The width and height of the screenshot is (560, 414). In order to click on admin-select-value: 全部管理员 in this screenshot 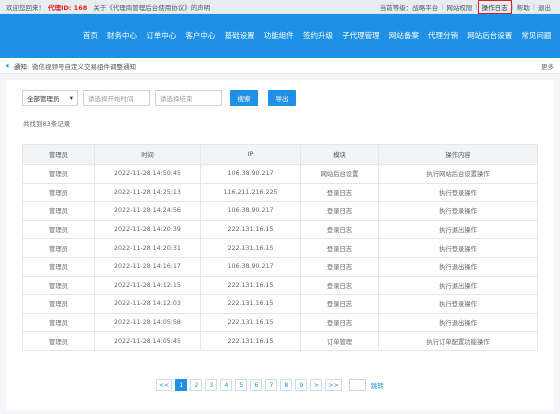, I will do `click(43, 99)`.